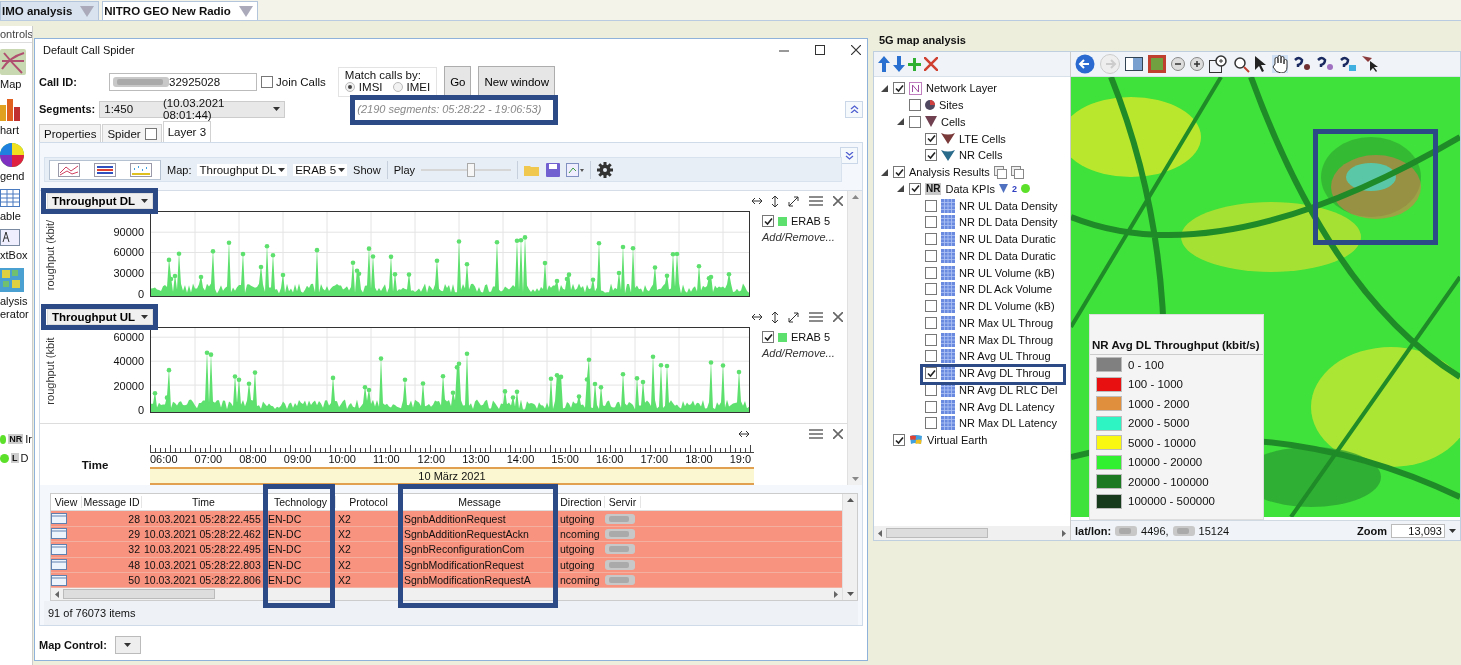  Describe the element at coordinates (1008, 423) in the screenshot. I see `tree-item-label: NR Max DL Latency` at that location.